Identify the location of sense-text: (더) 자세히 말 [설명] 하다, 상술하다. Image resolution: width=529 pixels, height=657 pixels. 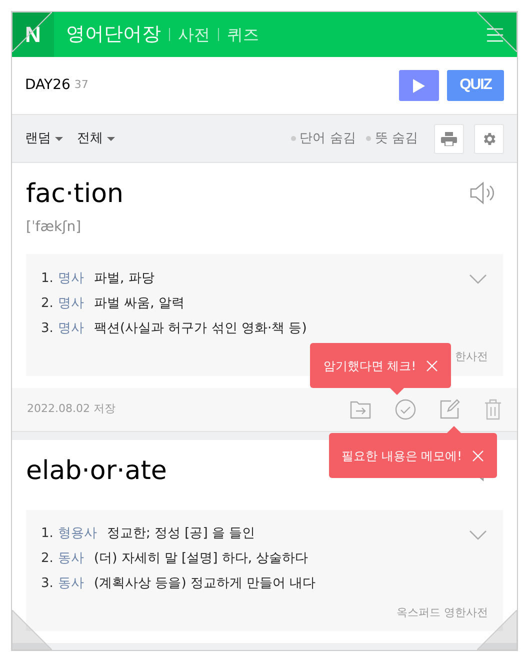
(201, 559).